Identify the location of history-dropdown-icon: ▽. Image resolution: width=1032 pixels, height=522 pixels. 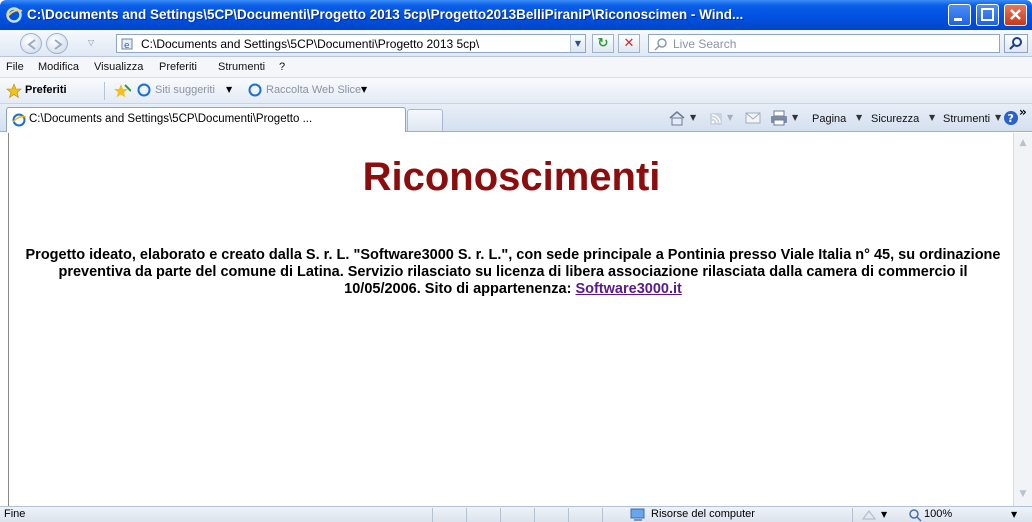
(91, 42).